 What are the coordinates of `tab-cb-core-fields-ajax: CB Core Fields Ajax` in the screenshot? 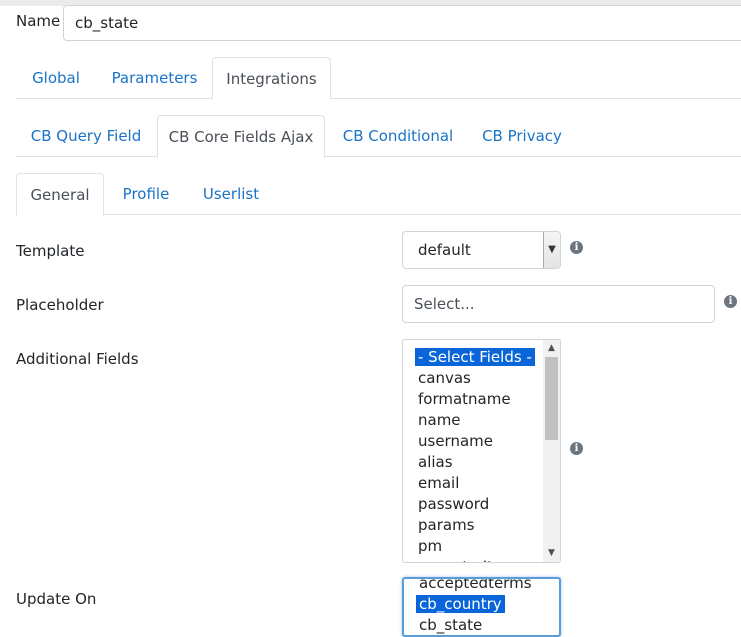 It's located at (241, 136).